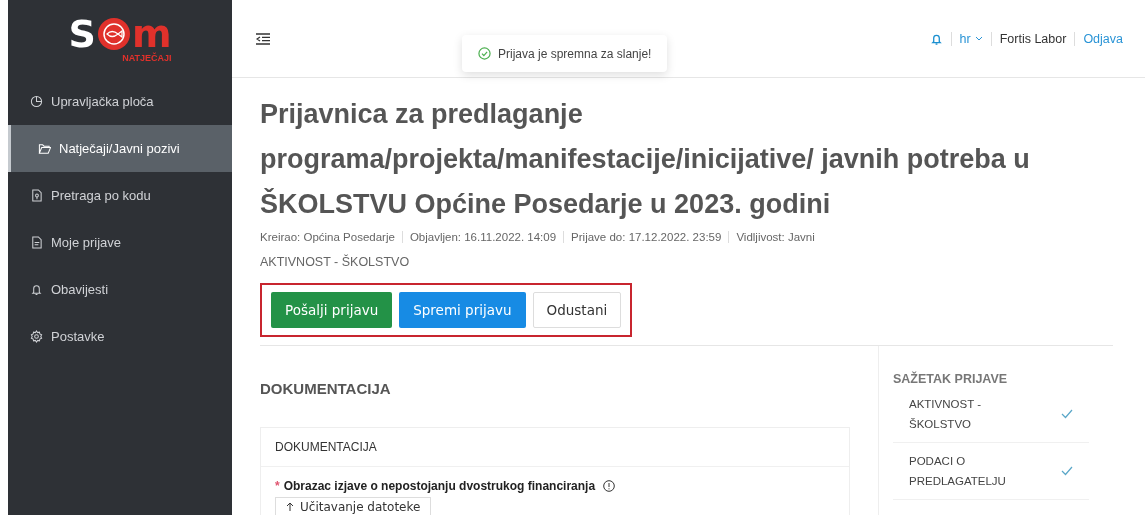 The height and width of the screenshot is (515, 1145). What do you see at coordinates (36, 289) in the screenshot?
I see `bell-icon` at bounding box center [36, 289].